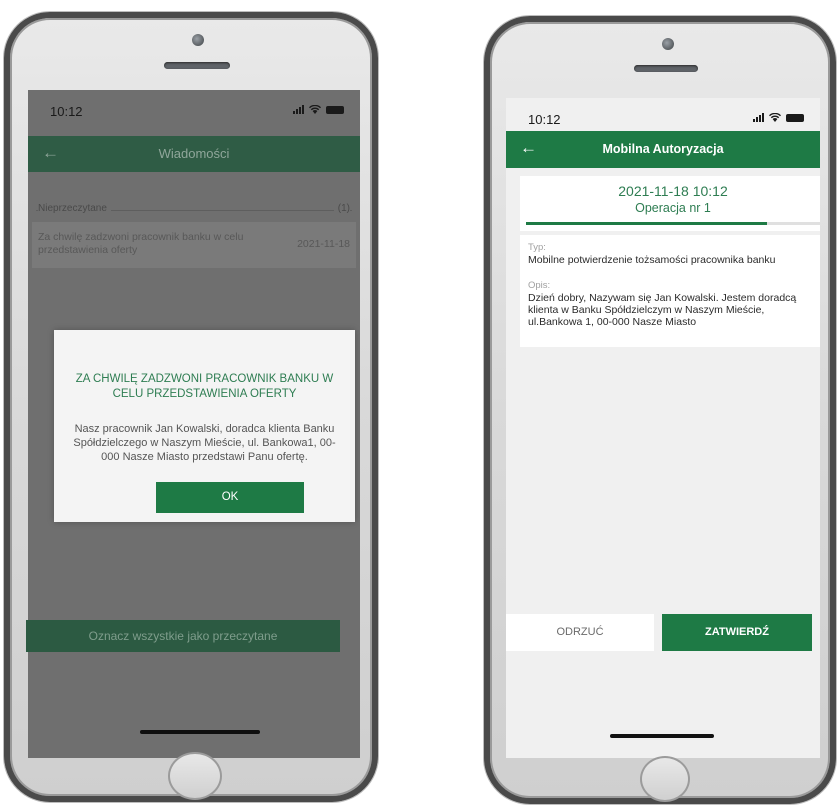 The height and width of the screenshot is (806, 837). Describe the element at coordinates (537, 247) in the screenshot. I see `type-label: Typ:` at that location.